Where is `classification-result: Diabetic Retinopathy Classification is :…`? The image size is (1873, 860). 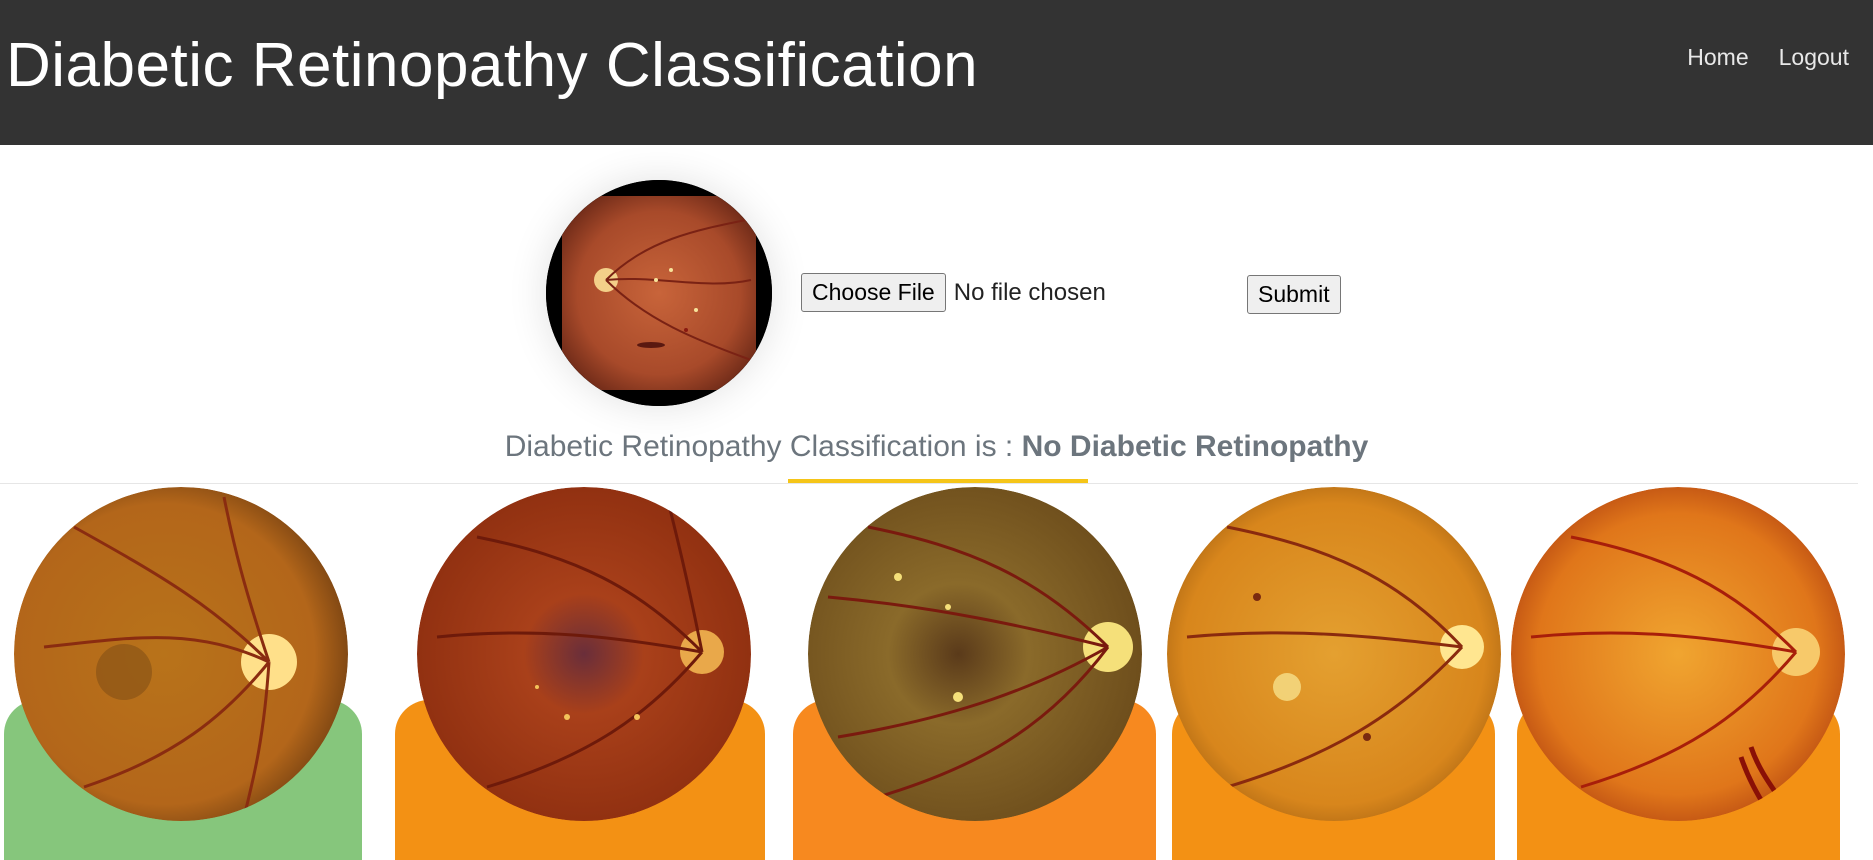
classification-result: Diabetic Retinopathy Classification is :… is located at coordinates (936, 447).